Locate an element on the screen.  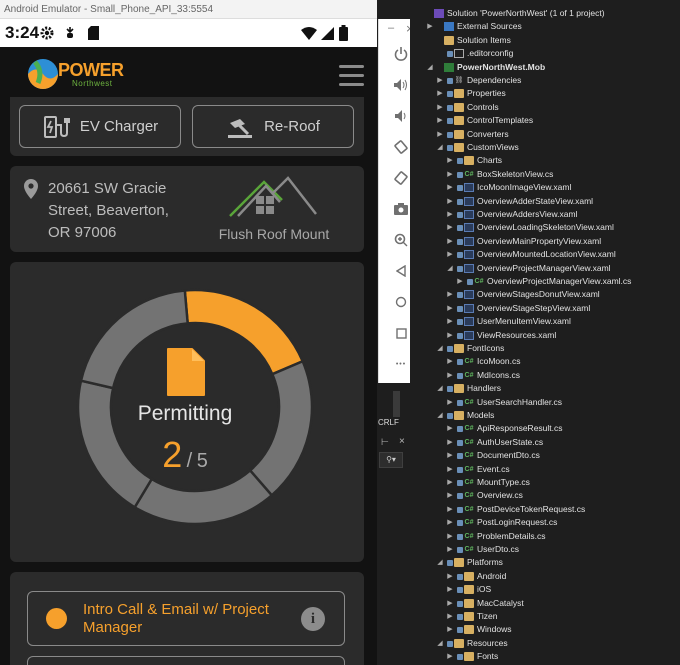
tree-item: ▶ ControlTemplates is located at coordinates (545, 120).